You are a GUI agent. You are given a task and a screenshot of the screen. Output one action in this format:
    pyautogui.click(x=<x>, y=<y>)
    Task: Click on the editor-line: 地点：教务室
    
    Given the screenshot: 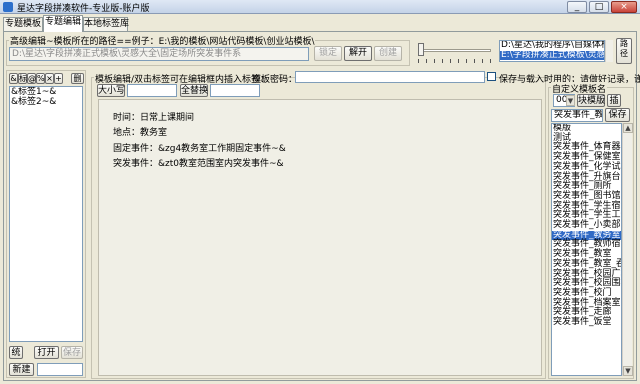 What is the action you would take?
    pyautogui.click(x=140, y=133)
    